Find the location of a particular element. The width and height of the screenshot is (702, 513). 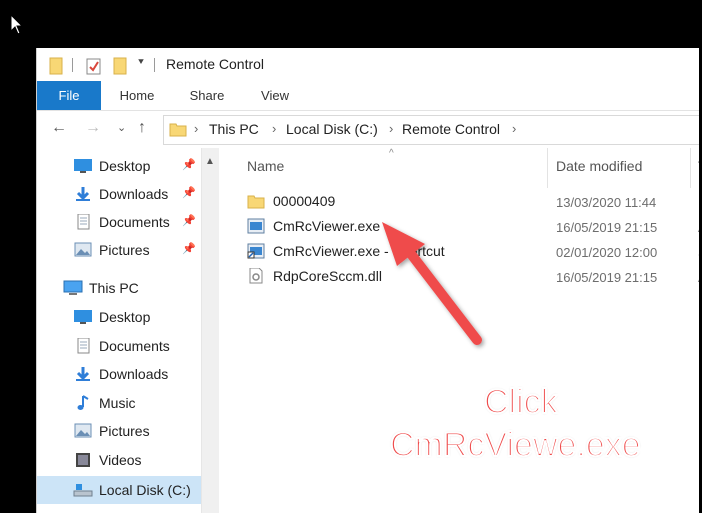

file-row-cmrcviewer-shortcut: CmRcViewer.exe - Shortcut is located at coordinates (346, 251).